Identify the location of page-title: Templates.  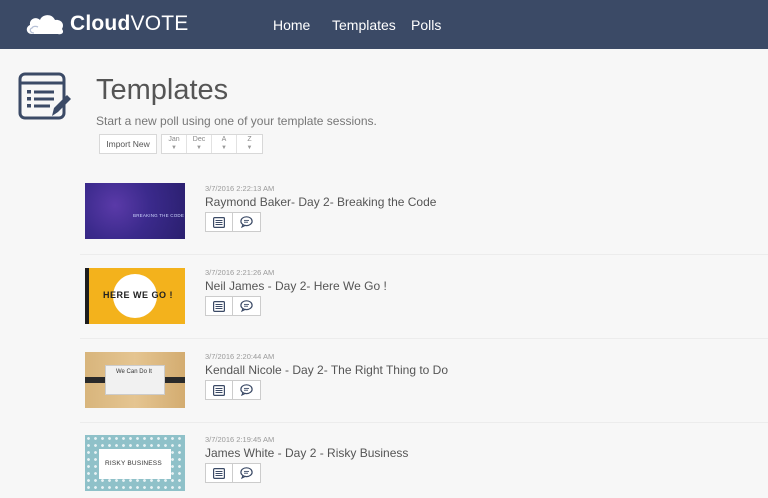
(162, 90).